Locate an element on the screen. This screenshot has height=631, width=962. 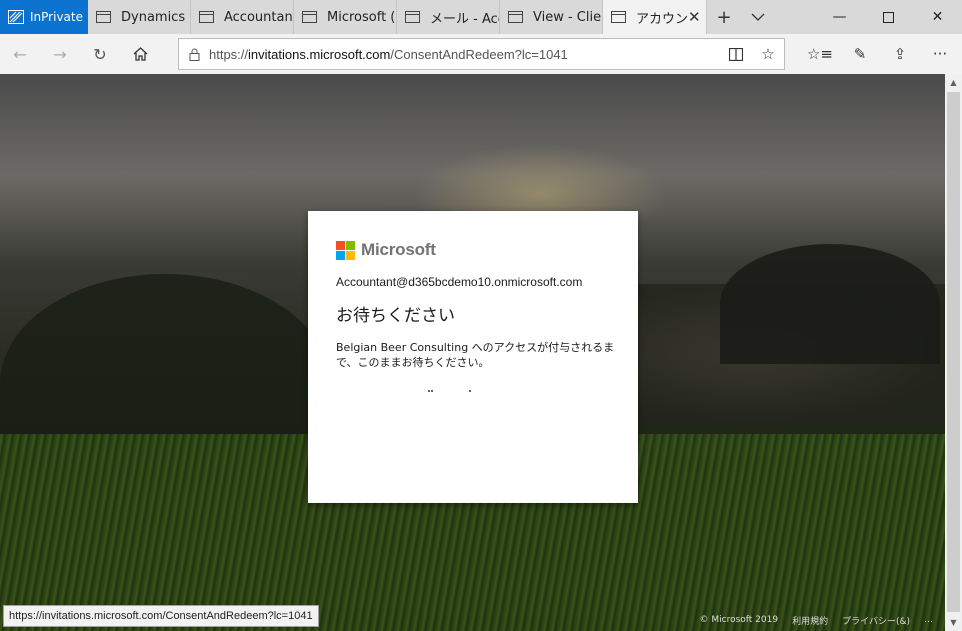
reading-view-button is located at coordinates (736, 54).